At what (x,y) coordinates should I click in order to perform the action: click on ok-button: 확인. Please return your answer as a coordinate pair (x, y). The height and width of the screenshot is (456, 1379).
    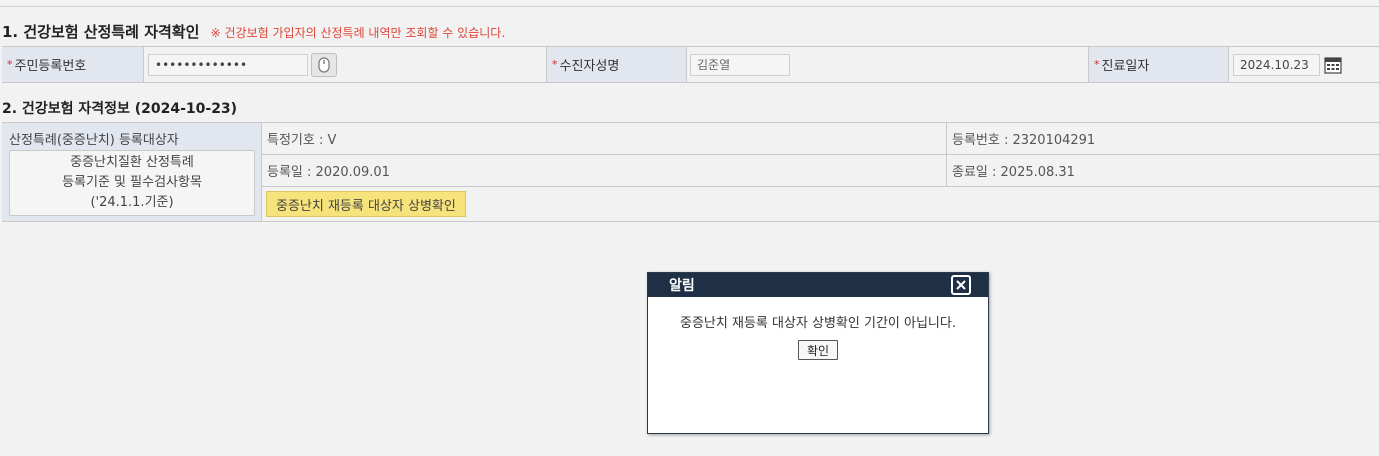
    Looking at the image, I should click on (818, 350).